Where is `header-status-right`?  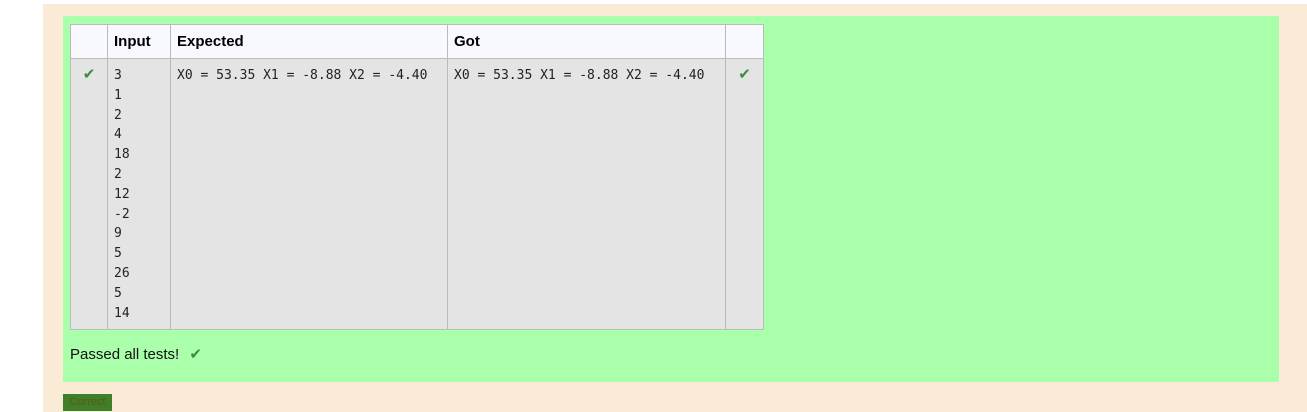 header-status-right is located at coordinates (744, 41).